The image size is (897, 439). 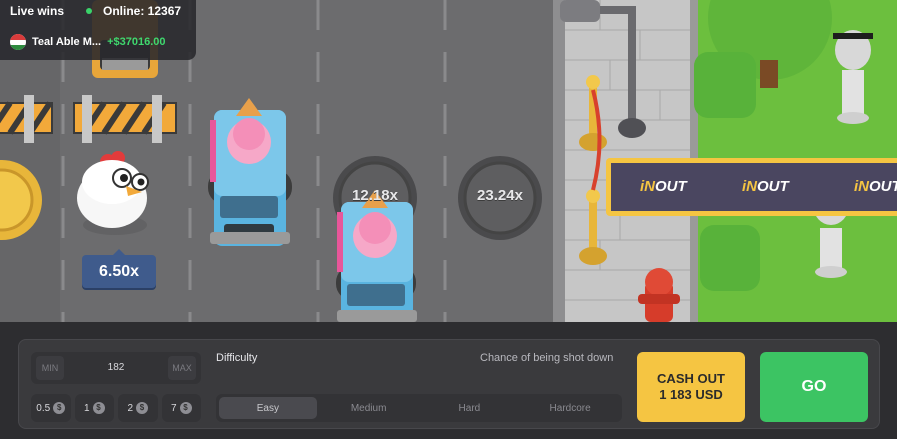 I want to click on chip-value: 2, so click(x=130, y=408).